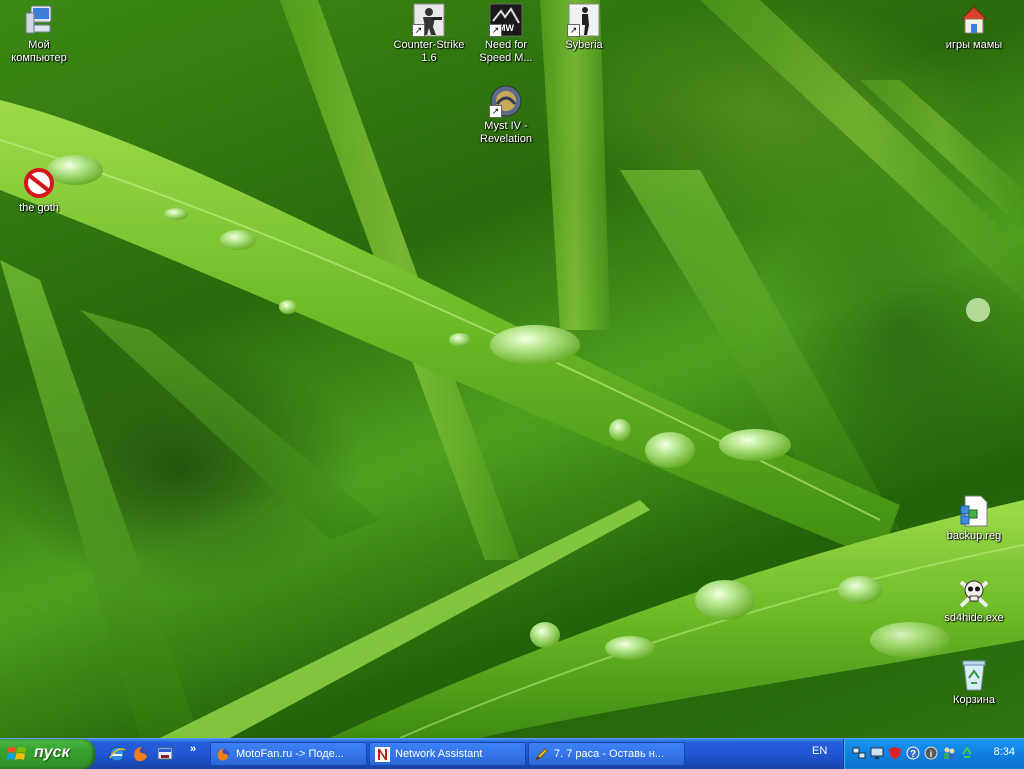  Describe the element at coordinates (429, 20) in the screenshot. I see `counter-strike-icon: ↗` at that location.